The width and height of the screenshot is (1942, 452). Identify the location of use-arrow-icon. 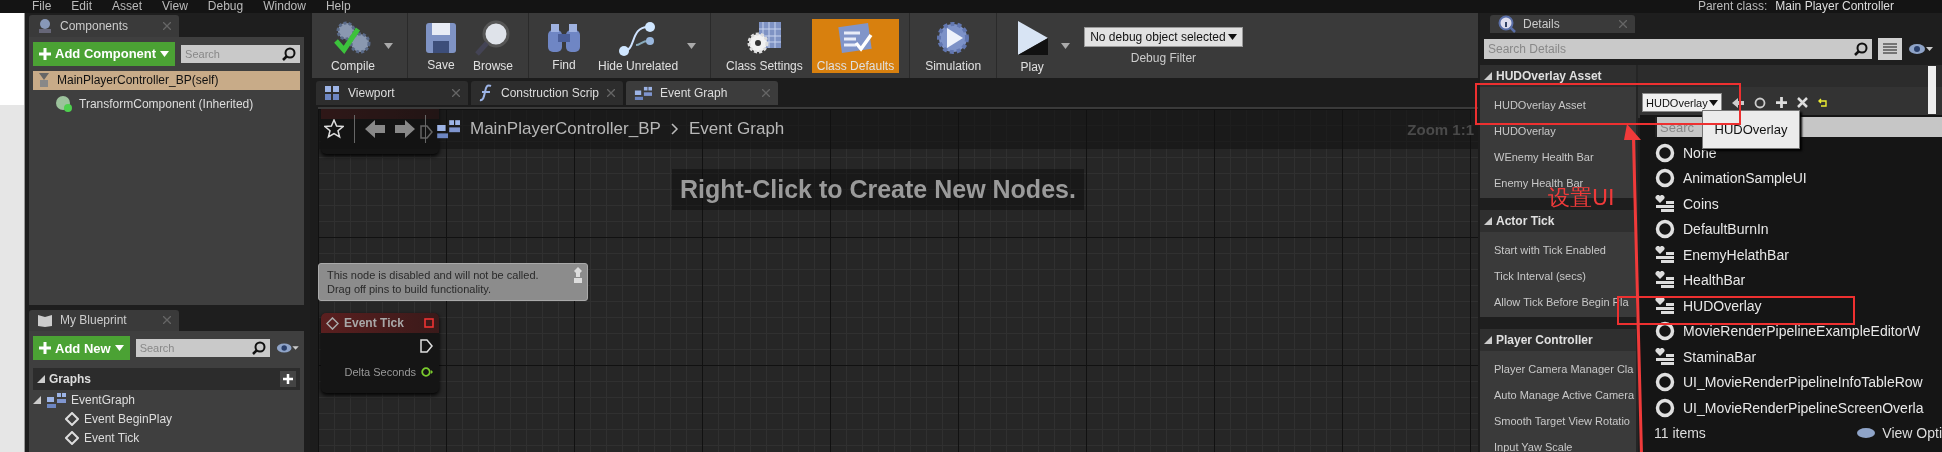
(1737, 102).